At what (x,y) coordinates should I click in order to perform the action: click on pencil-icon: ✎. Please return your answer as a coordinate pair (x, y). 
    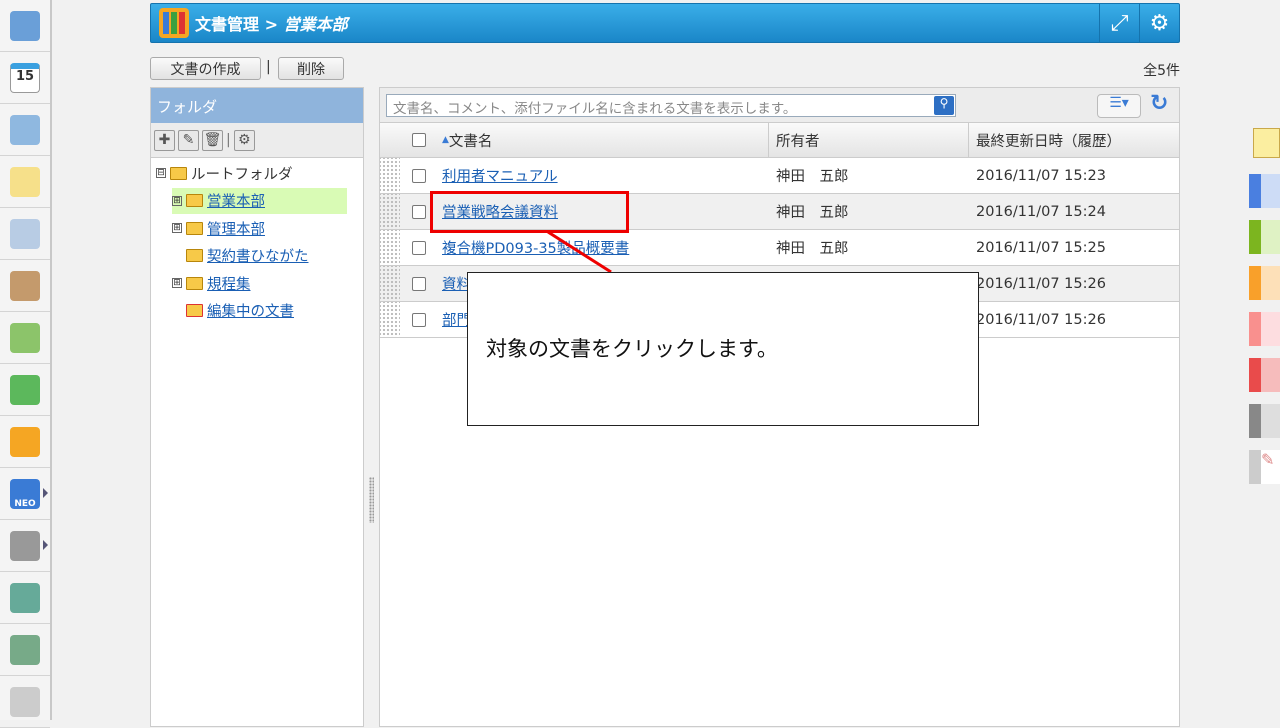
    Looking at the image, I should click on (1264, 467).